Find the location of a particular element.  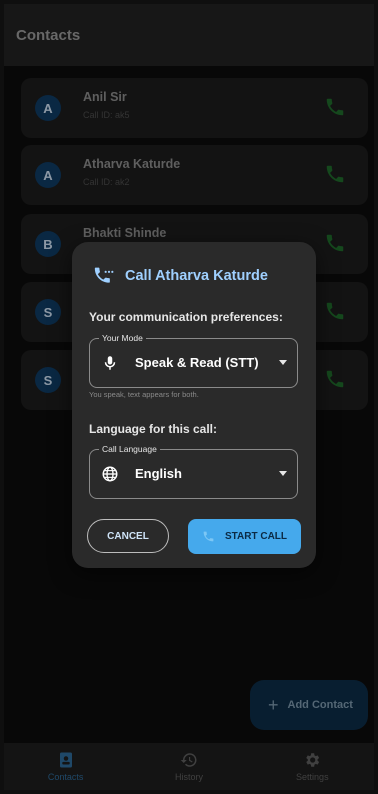

microphone-icon is located at coordinates (110, 363).